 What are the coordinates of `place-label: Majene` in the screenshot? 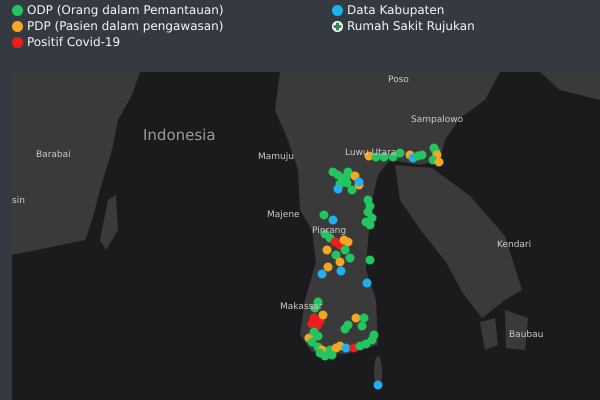 It's located at (283, 215).